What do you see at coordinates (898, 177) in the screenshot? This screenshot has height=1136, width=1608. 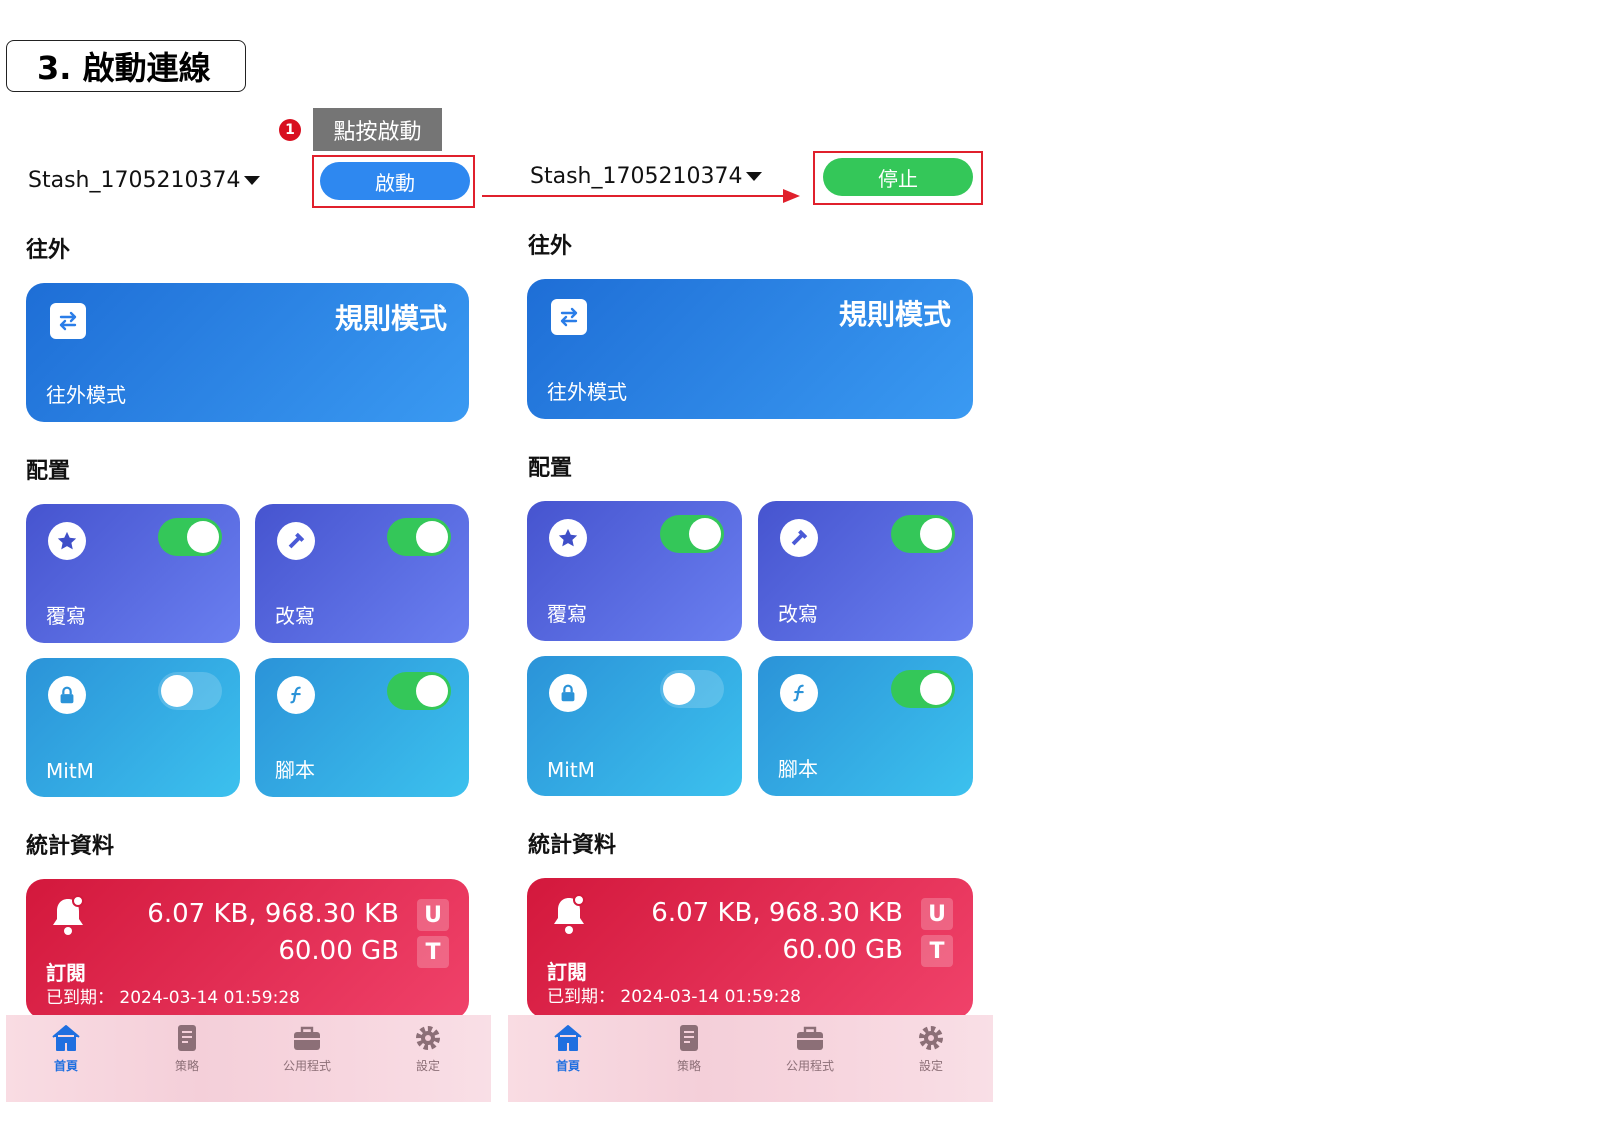 I see `stop-button: 停止` at bounding box center [898, 177].